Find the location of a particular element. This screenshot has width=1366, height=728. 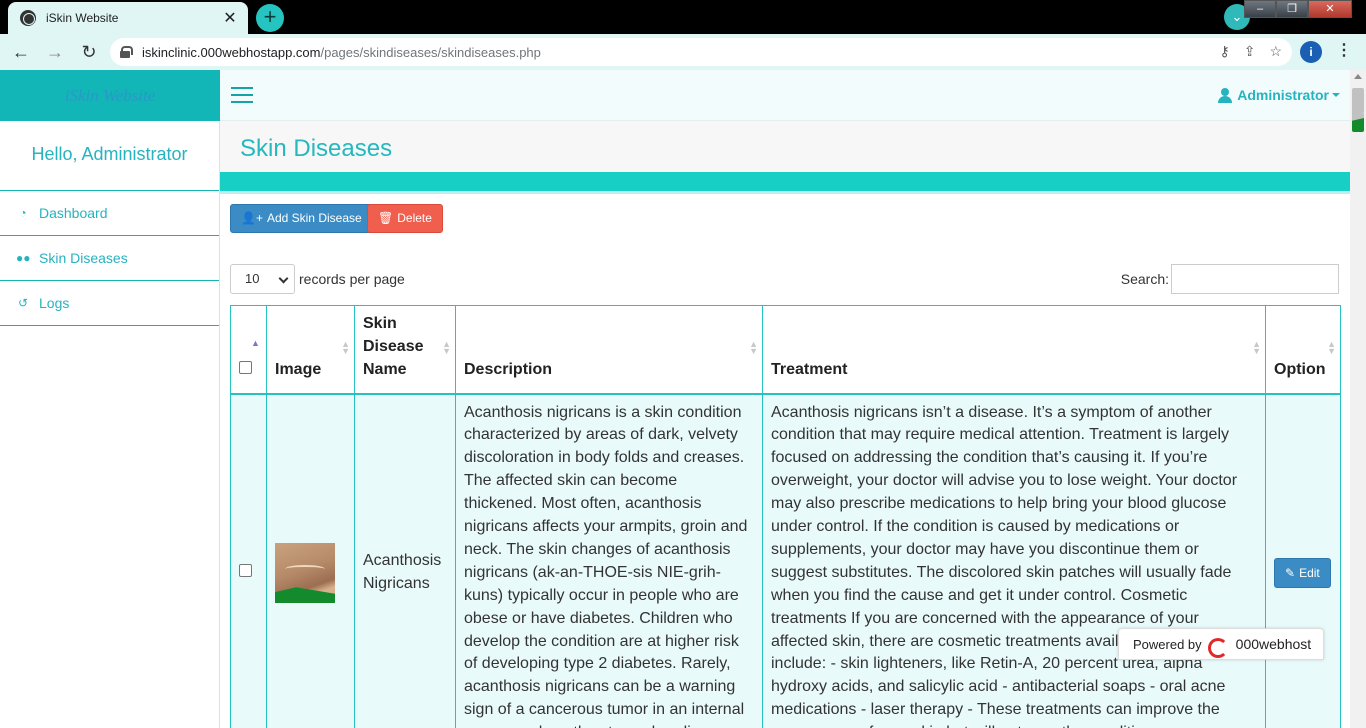

table-search: Search: is located at coordinates (1230, 279).